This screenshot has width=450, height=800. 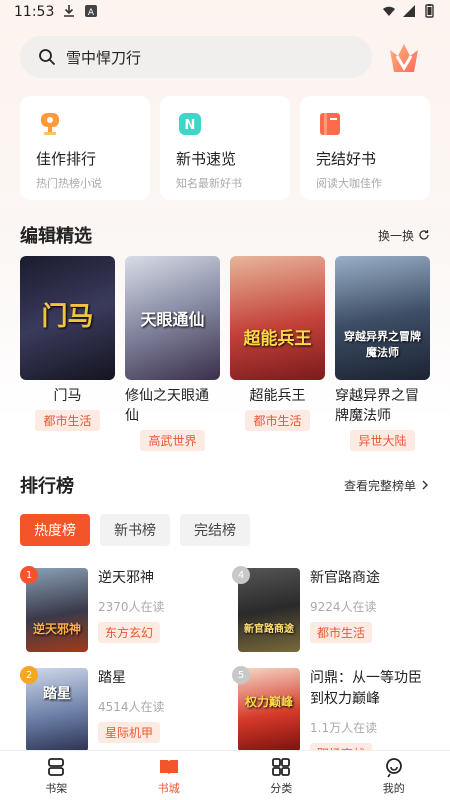 What do you see at coordinates (277, 339) in the screenshot?
I see `cover-title: 超能兵王` at bounding box center [277, 339].